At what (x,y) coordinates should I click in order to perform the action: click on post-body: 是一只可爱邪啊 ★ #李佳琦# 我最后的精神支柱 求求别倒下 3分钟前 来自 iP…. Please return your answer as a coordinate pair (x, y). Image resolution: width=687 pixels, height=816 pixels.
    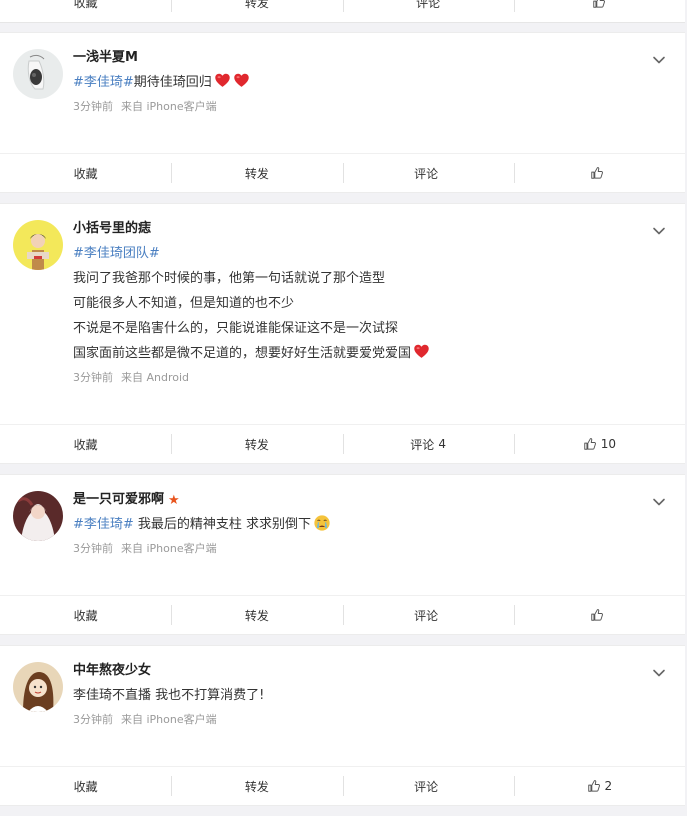
    Looking at the image, I should click on (342, 535).